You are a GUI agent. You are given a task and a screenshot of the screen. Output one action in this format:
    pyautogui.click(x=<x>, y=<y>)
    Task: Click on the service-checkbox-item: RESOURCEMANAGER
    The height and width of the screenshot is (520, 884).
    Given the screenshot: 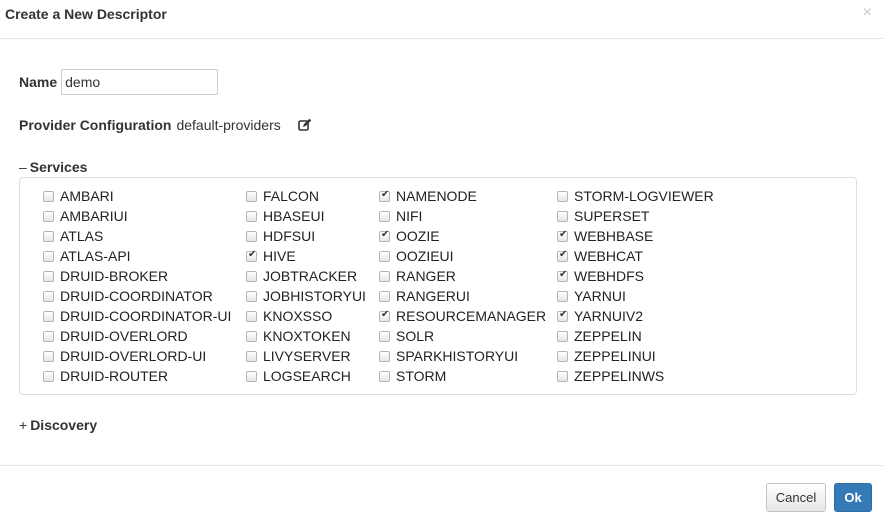 What is the action you would take?
    pyautogui.click(x=462, y=316)
    